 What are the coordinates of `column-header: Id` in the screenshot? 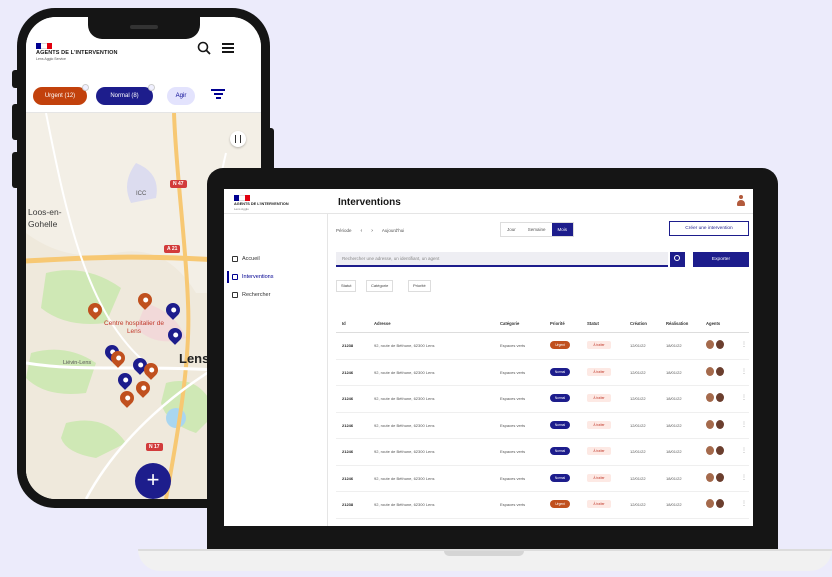 It's located at (344, 323).